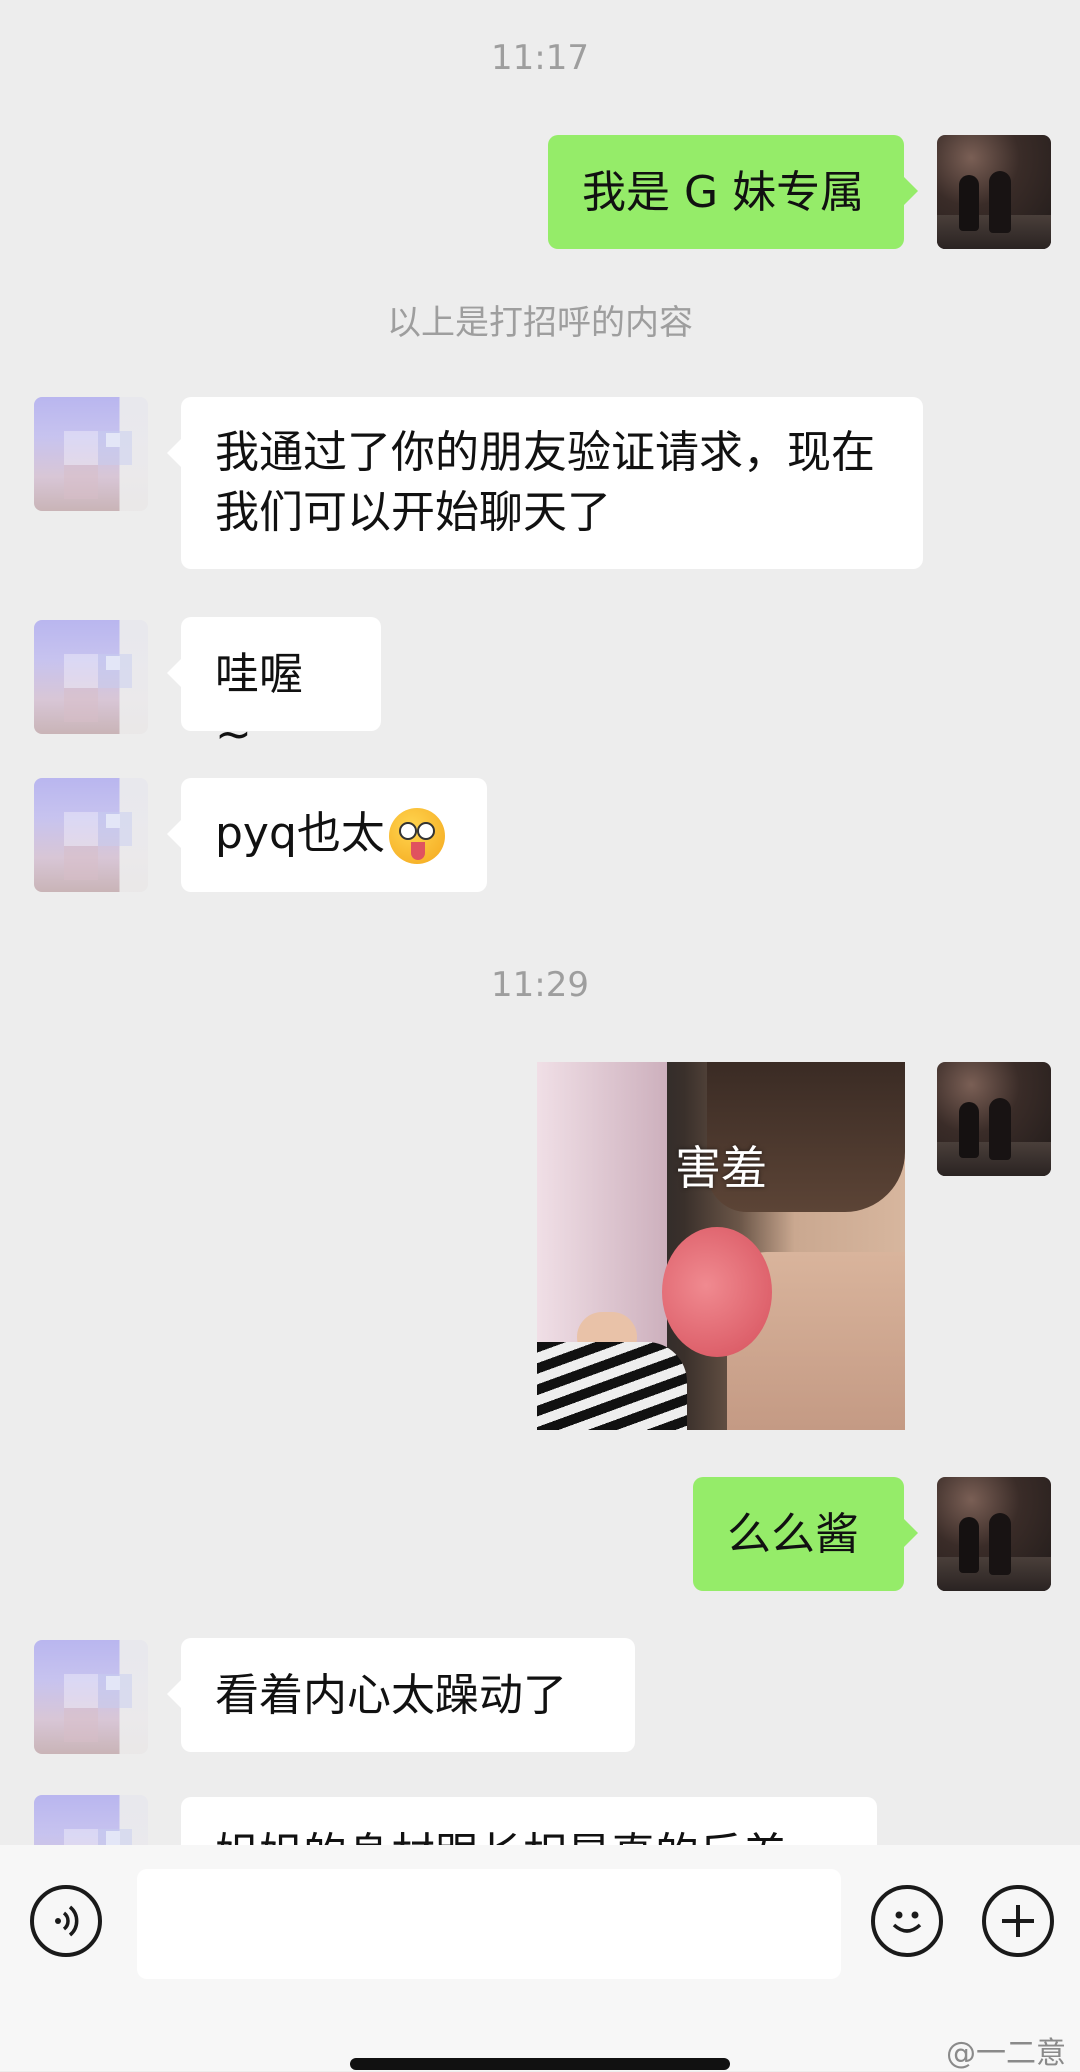 Image resolution: width=1080 pixels, height=2072 pixels. I want to click on drooling-star-eyes-emoji-icon, so click(416, 836).